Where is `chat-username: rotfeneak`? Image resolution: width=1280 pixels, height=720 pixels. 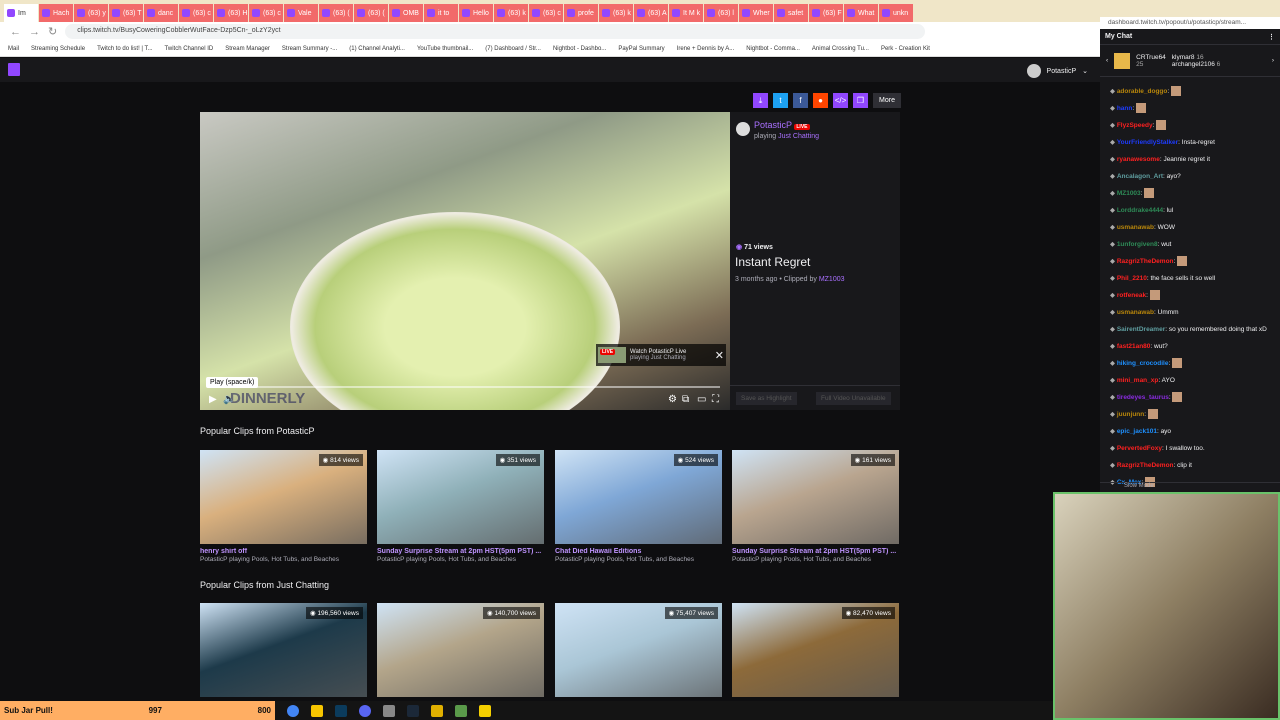 chat-username: rotfeneak is located at coordinates (1131, 295).